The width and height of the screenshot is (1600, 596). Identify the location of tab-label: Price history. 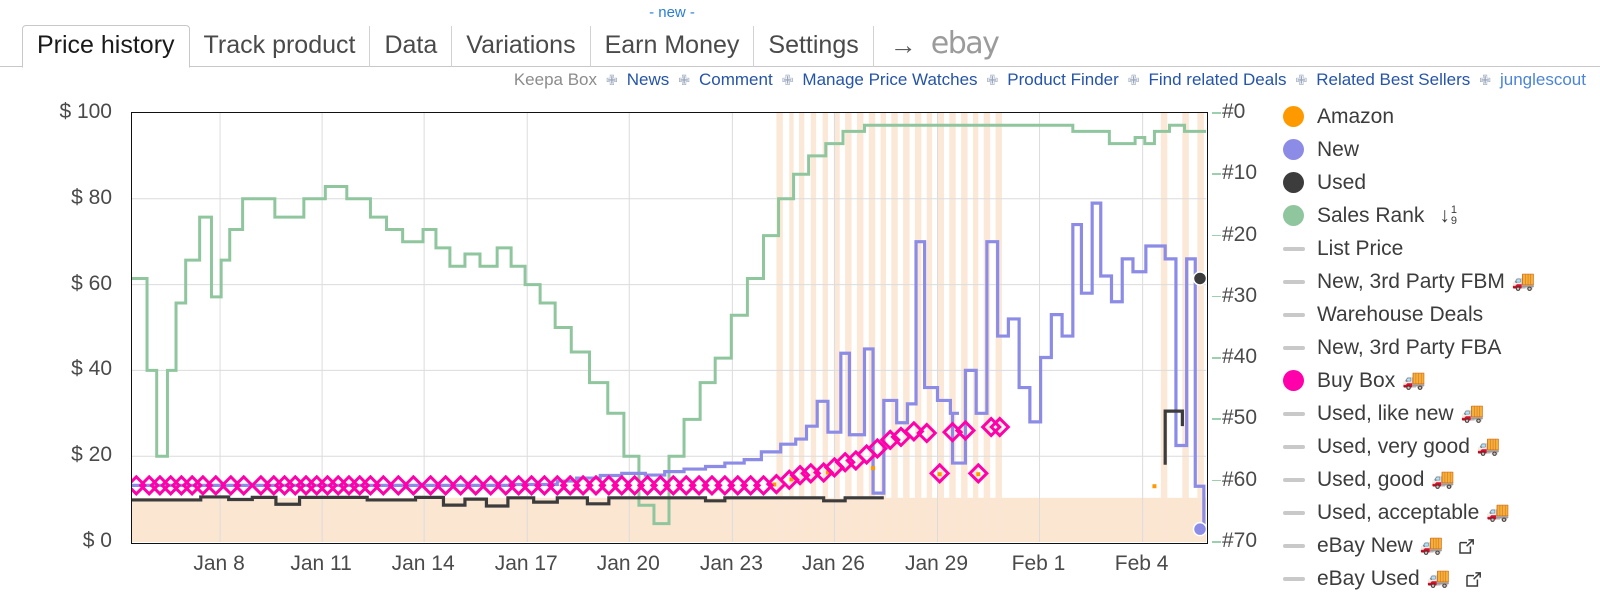
(106, 45).